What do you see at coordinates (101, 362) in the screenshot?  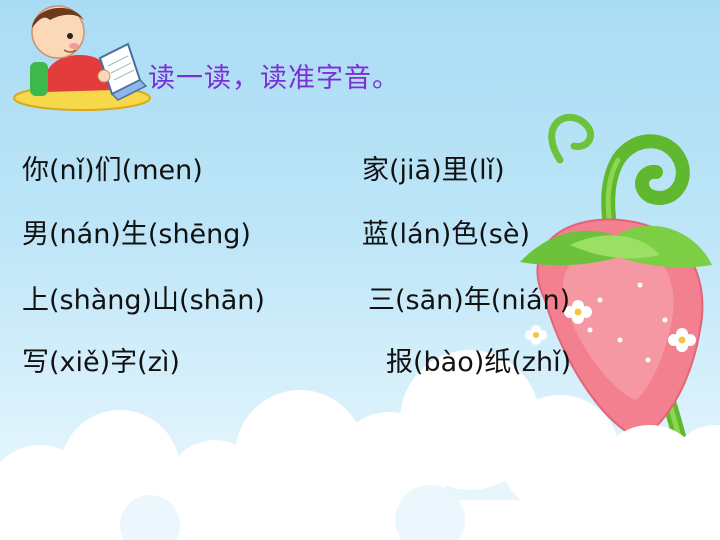 I see `word-left-4: 写(xiě)字(zì)` at bounding box center [101, 362].